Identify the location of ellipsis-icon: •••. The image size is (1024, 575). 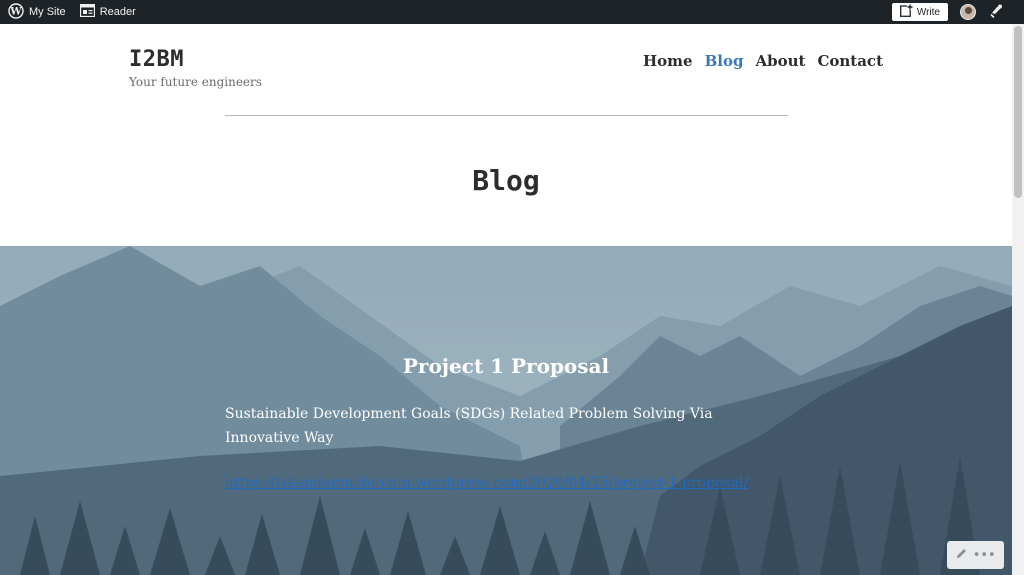
(984, 555).